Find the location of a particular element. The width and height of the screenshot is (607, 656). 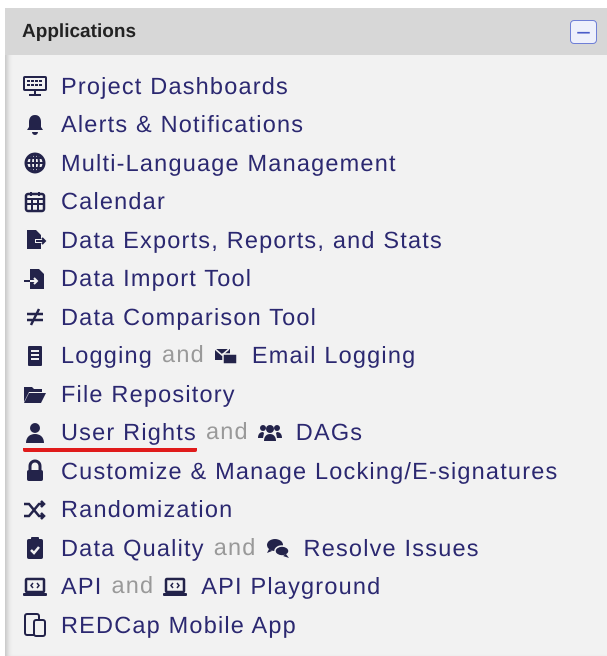

menu-link: Multi-Language Management is located at coordinates (210, 162).